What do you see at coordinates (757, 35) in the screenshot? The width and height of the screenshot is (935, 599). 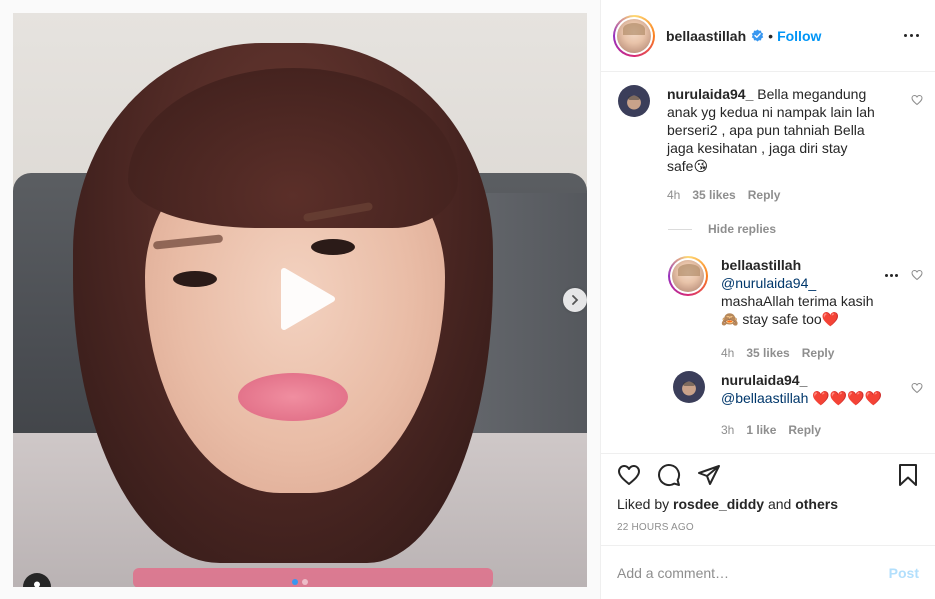 I see `verified-badge-icon` at bounding box center [757, 35].